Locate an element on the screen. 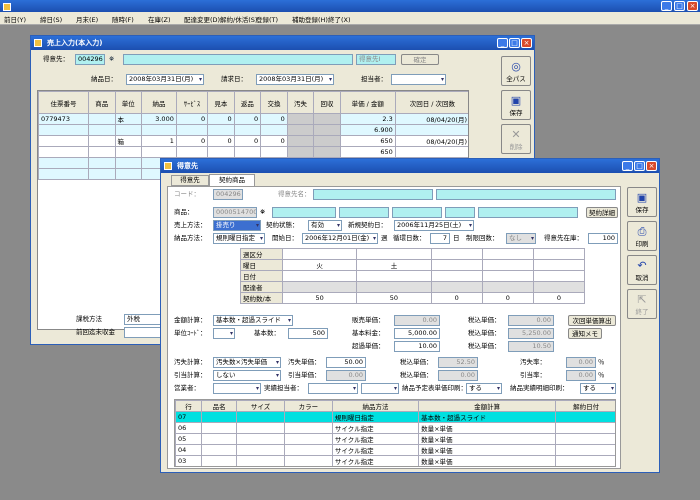  loss-calc-select: 汚失数×汚失単価 is located at coordinates (247, 362).